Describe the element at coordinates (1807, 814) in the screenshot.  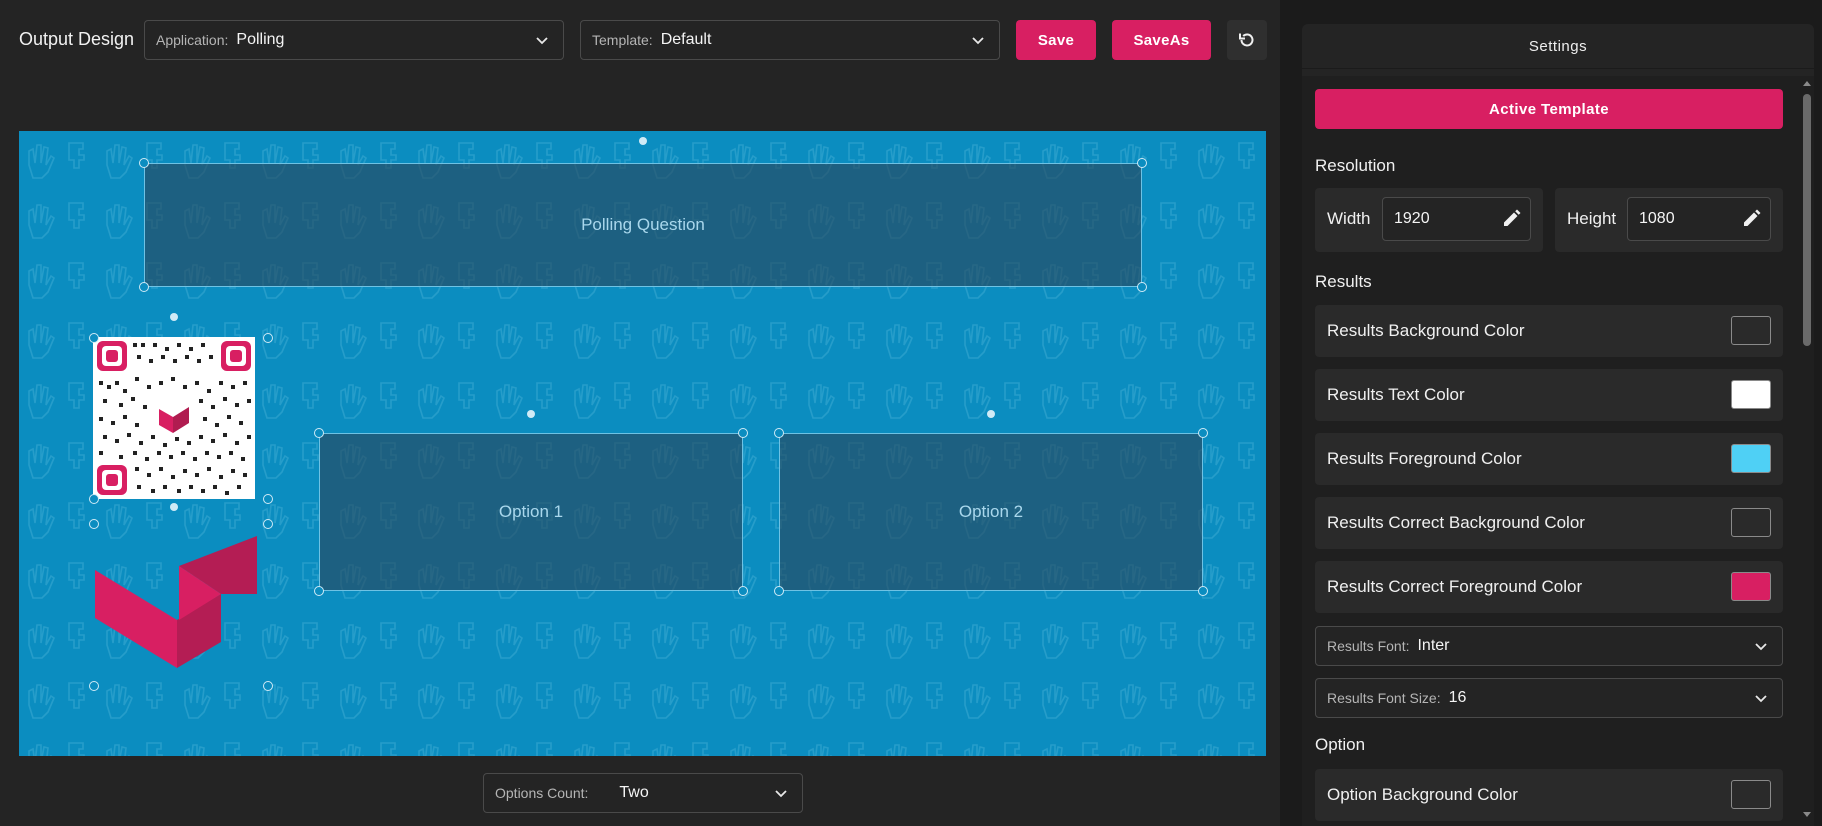
I see `scroll-down-icon` at that location.